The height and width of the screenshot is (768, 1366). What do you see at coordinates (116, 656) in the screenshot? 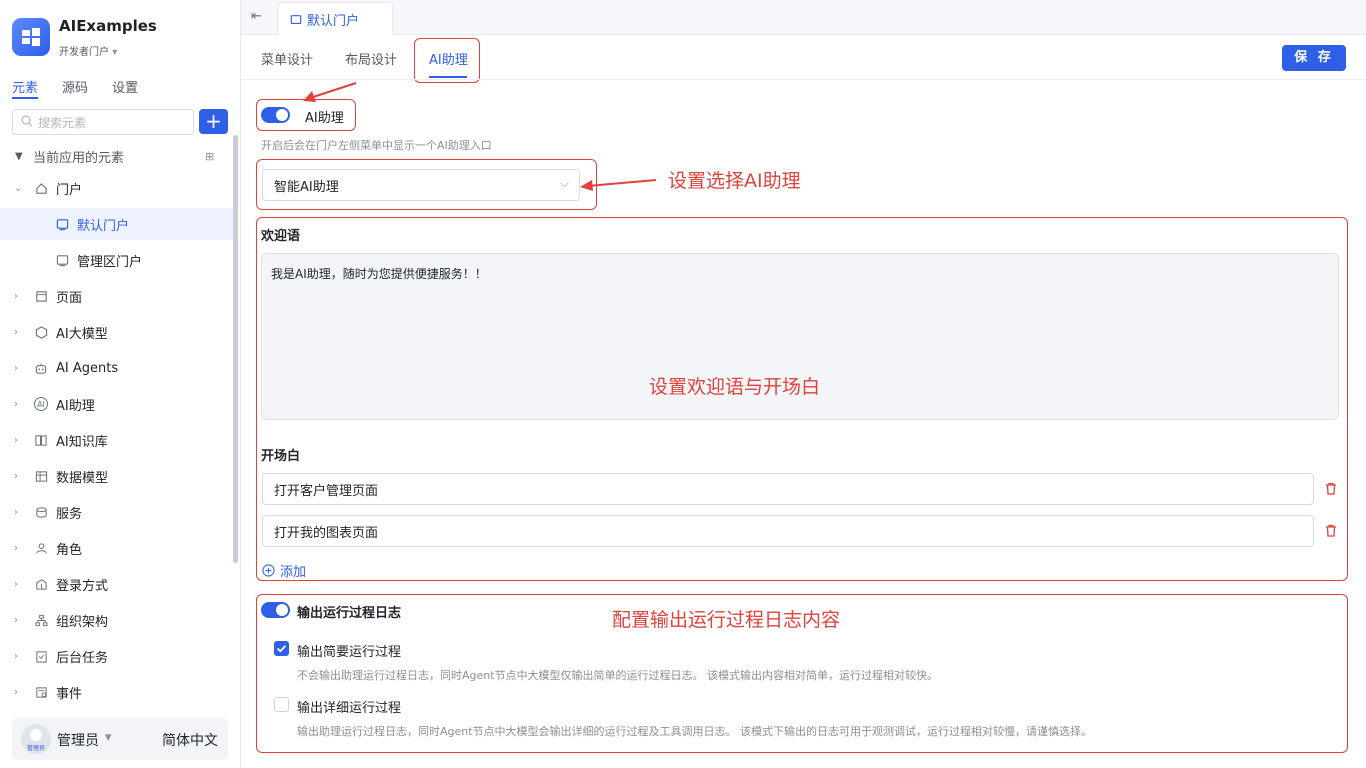
I see `tree-item-tasks: › 后台任务` at bounding box center [116, 656].